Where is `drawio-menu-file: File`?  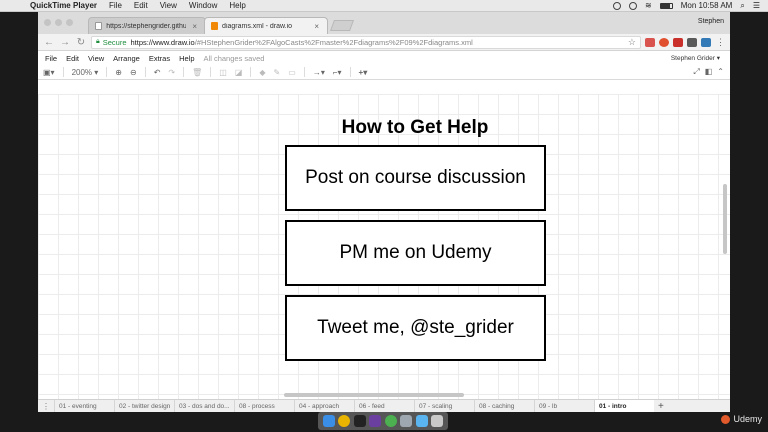
drawio-menu-file: File is located at coordinates (51, 58).